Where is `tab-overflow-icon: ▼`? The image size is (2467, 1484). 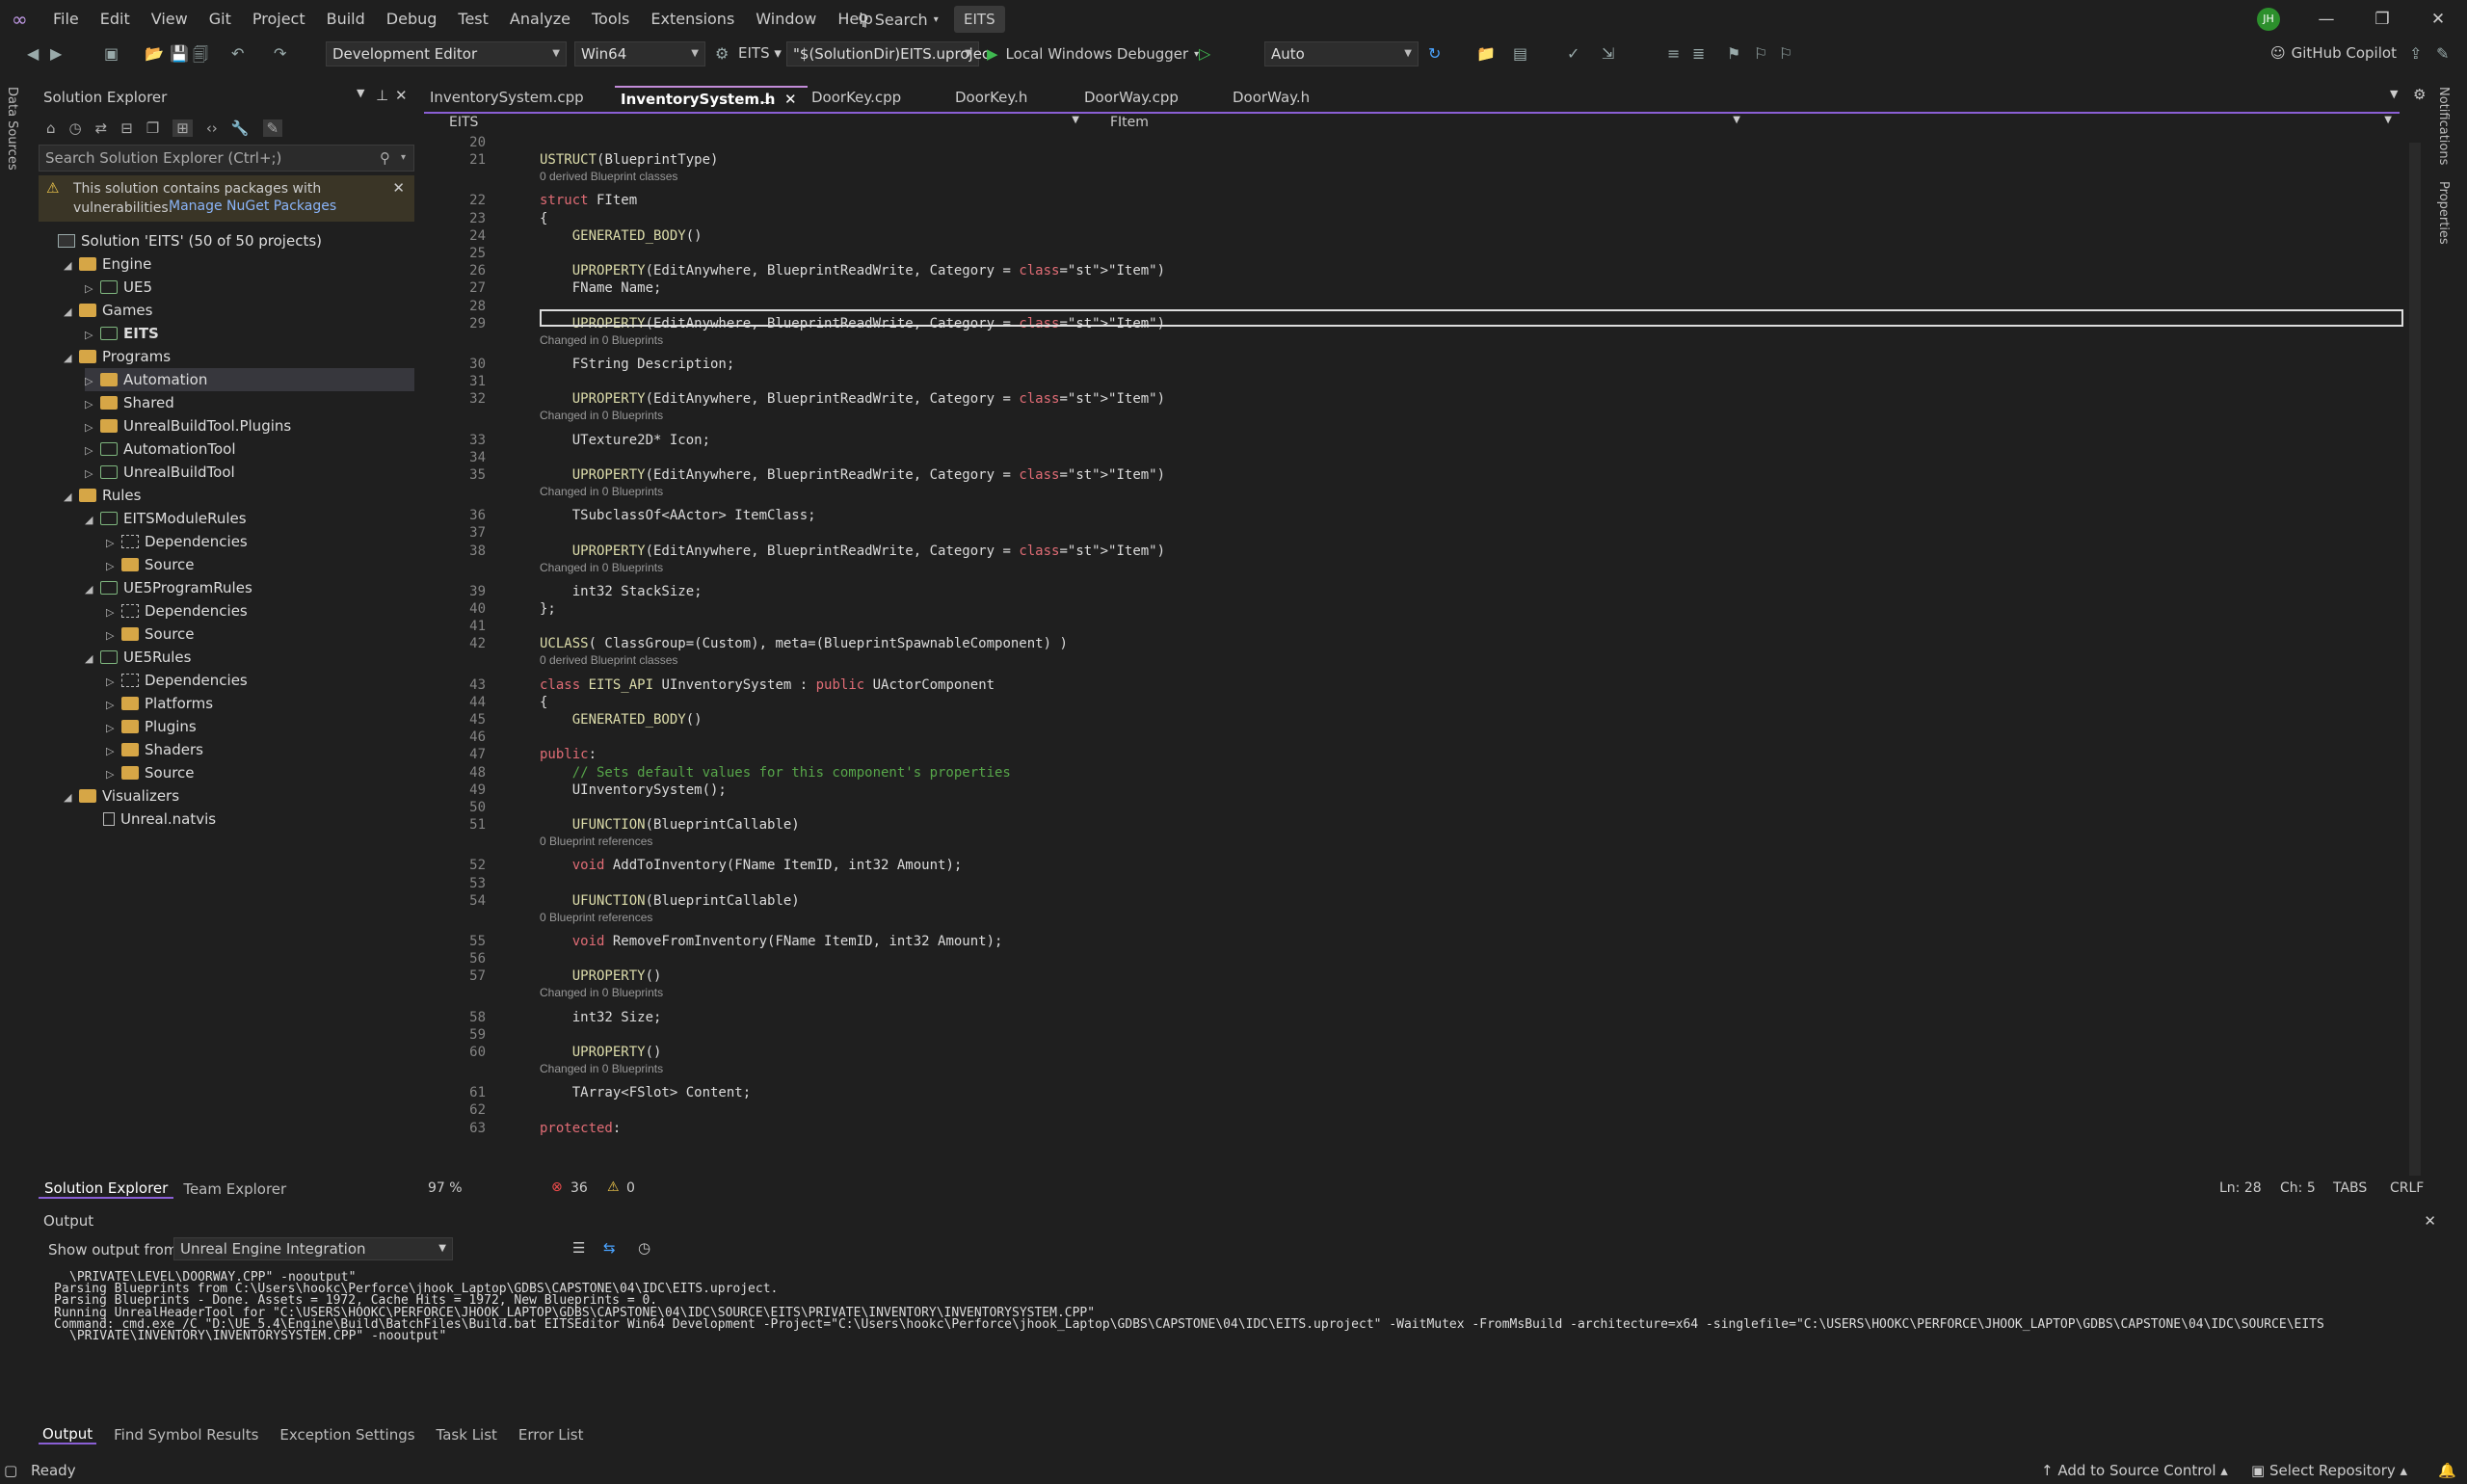
tab-overflow-icon: ▼ is located at coordinates (2394, 94).